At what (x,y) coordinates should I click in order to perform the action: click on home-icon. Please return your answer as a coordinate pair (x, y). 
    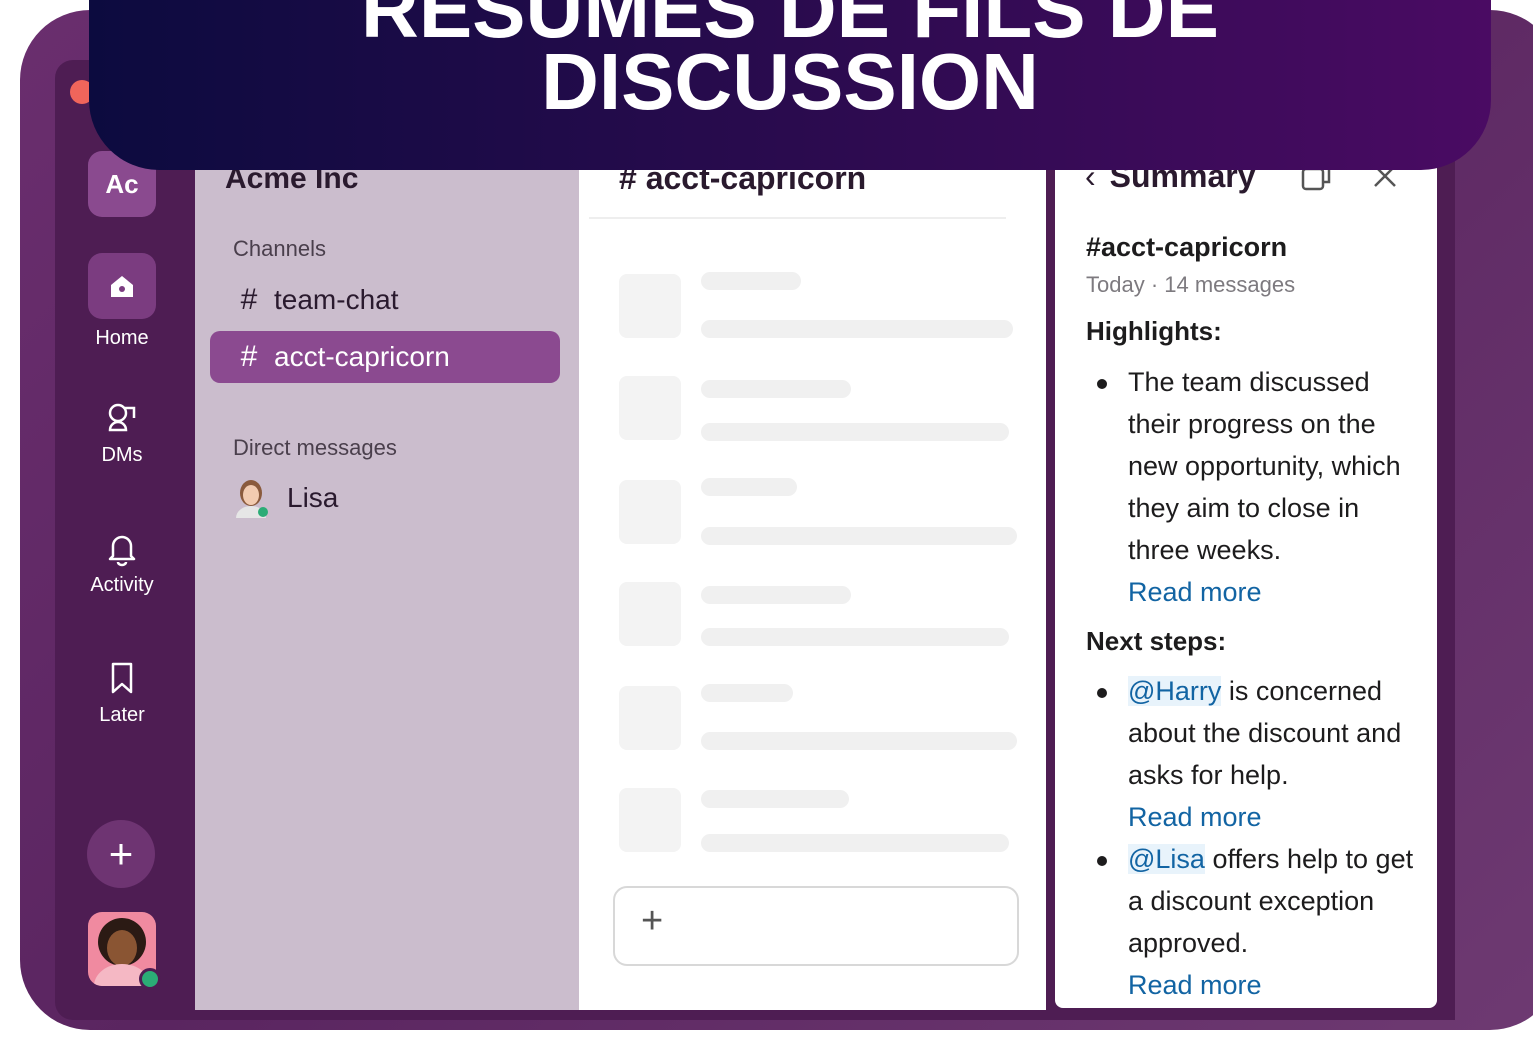
    Looking at the image, I should click on (122, 286).